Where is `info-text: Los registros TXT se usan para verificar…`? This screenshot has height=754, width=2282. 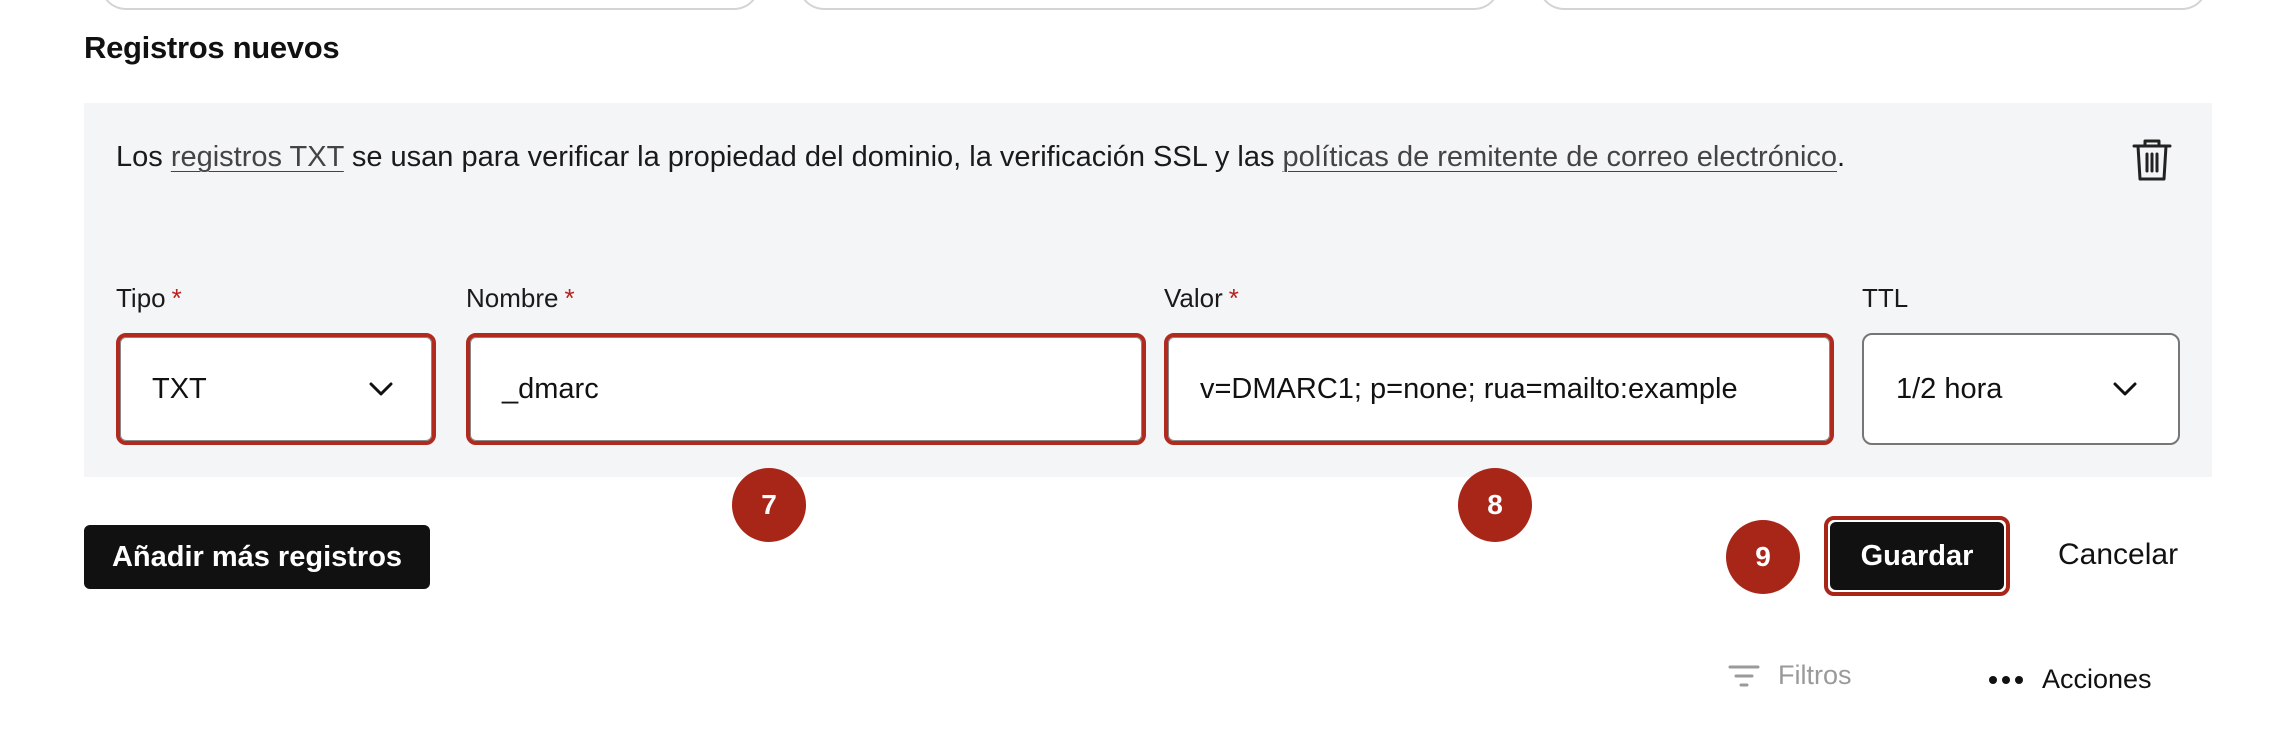 info-text: Los registros TXT se usan para verificar… is located at coordinates (980, 157).